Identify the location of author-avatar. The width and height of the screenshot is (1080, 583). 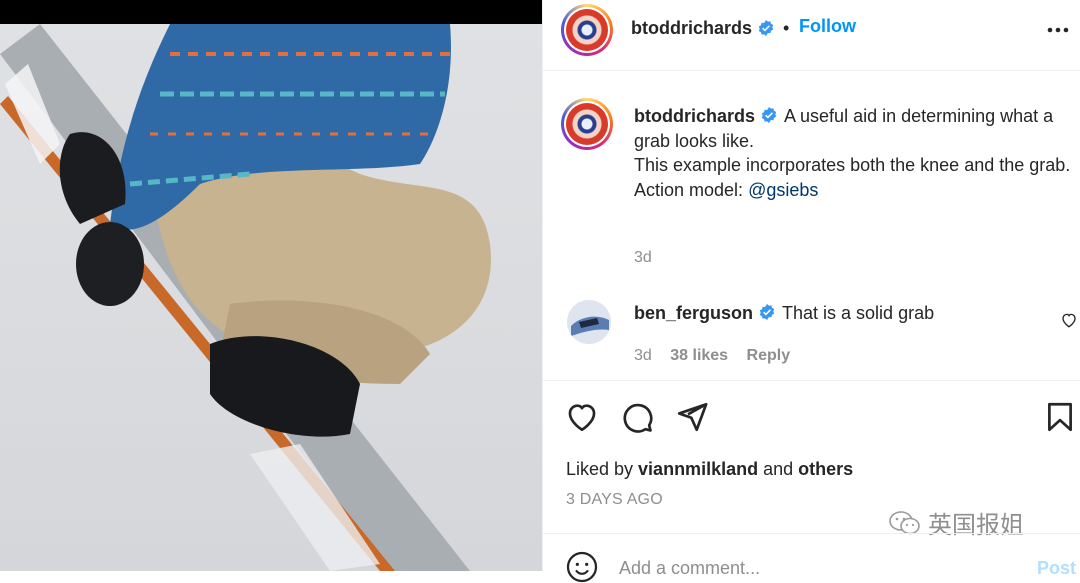
(587, 30).